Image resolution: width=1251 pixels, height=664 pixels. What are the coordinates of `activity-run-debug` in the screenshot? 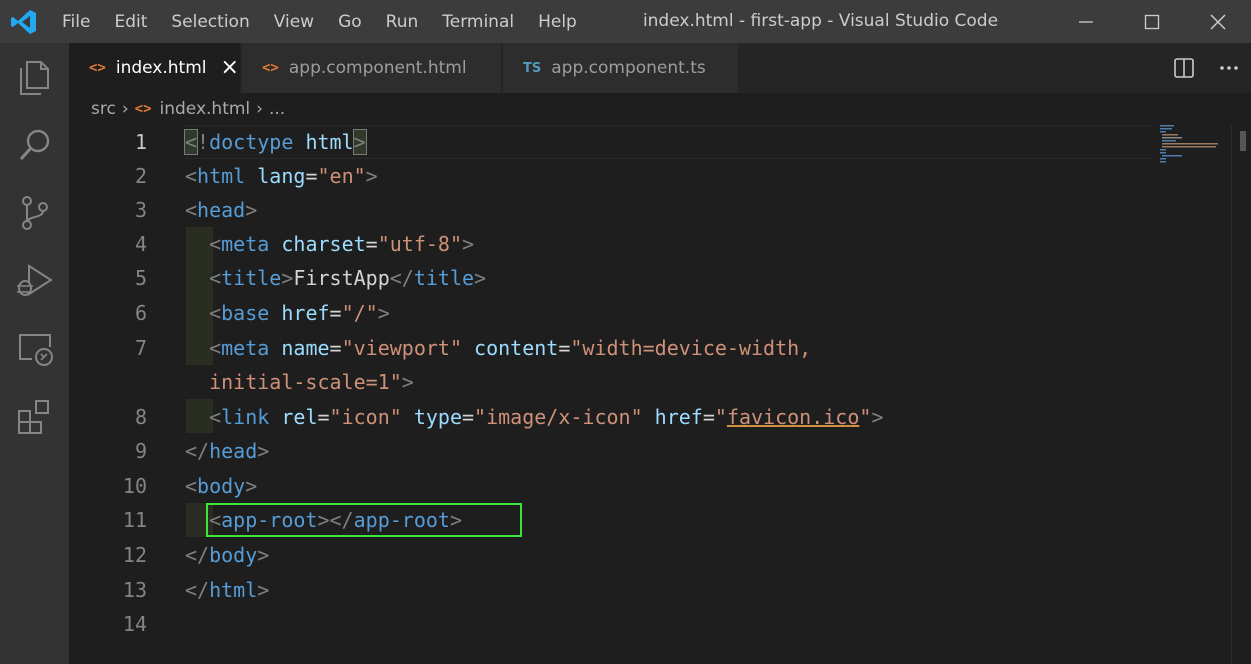 It's located at (34, 281).